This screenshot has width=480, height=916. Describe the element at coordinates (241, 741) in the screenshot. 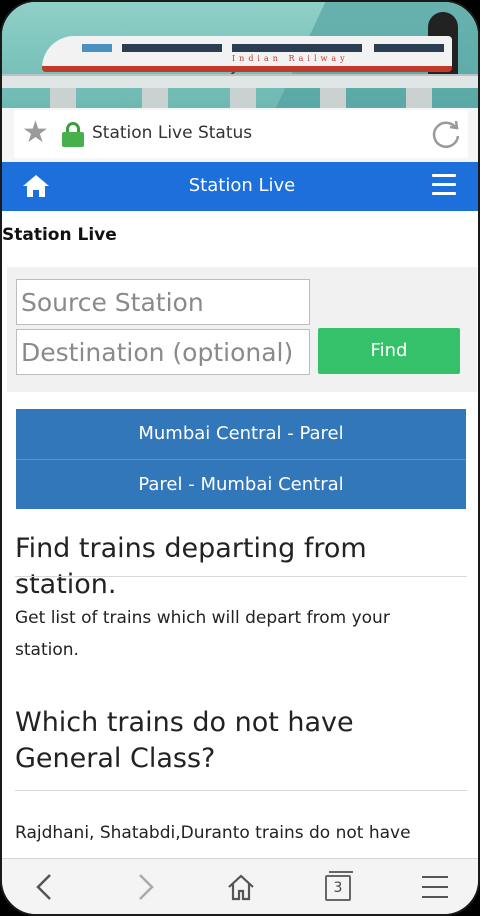

I see `article-title: Which trains do not have General Class?` at that location.